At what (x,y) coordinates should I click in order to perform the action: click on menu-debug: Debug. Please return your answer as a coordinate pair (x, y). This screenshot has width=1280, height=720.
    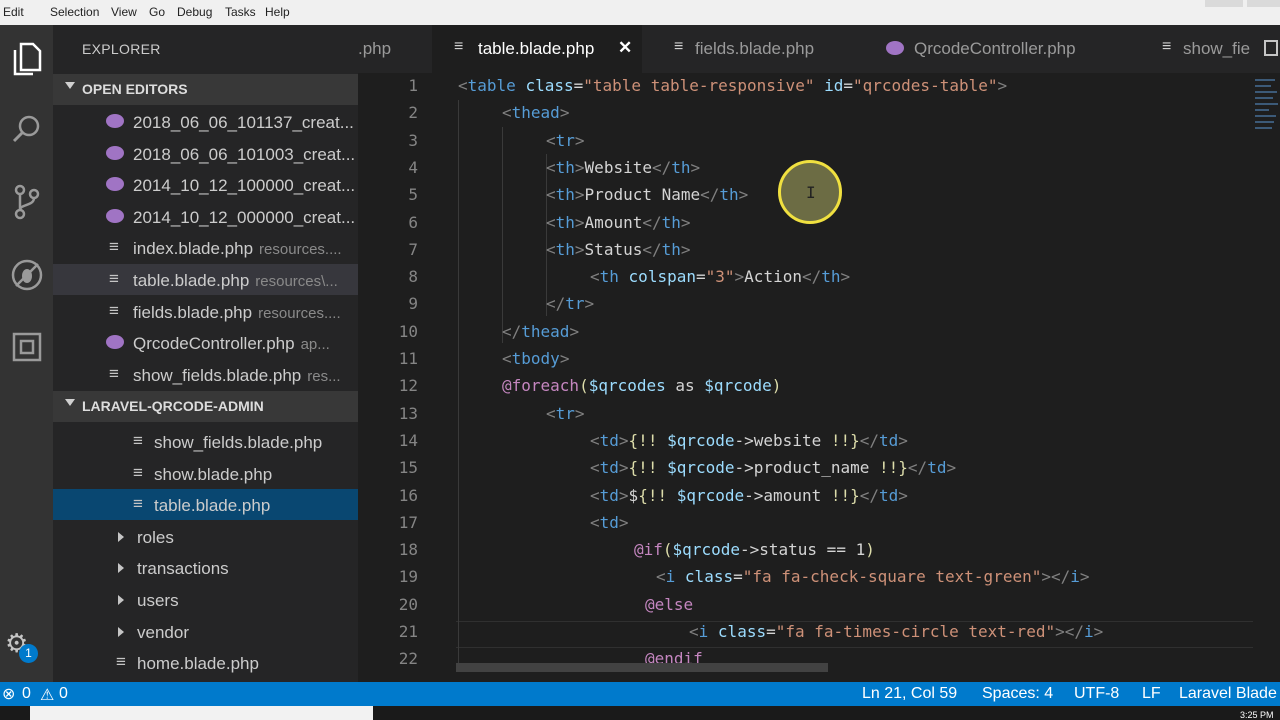
    Looking at the image, I should click on (194, 12).